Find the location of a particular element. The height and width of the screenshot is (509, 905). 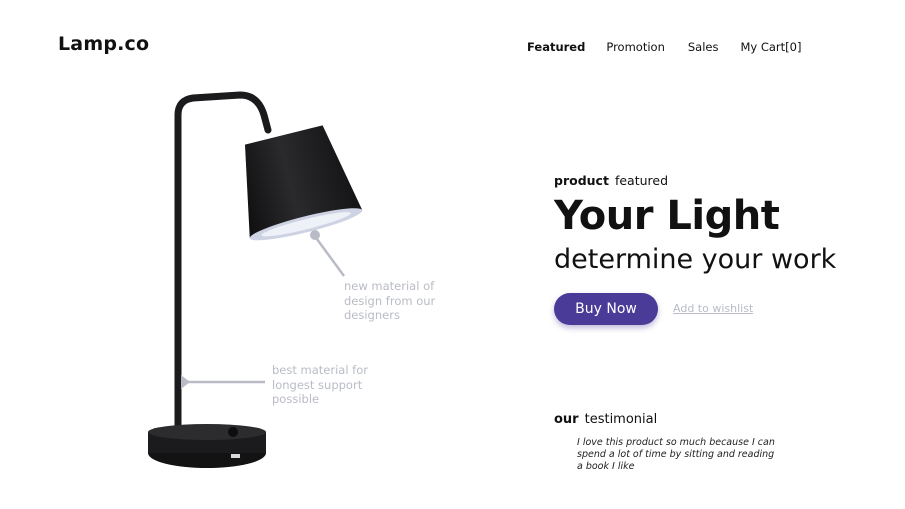

callout-pointer-shade is located at coordinates (329, 255).